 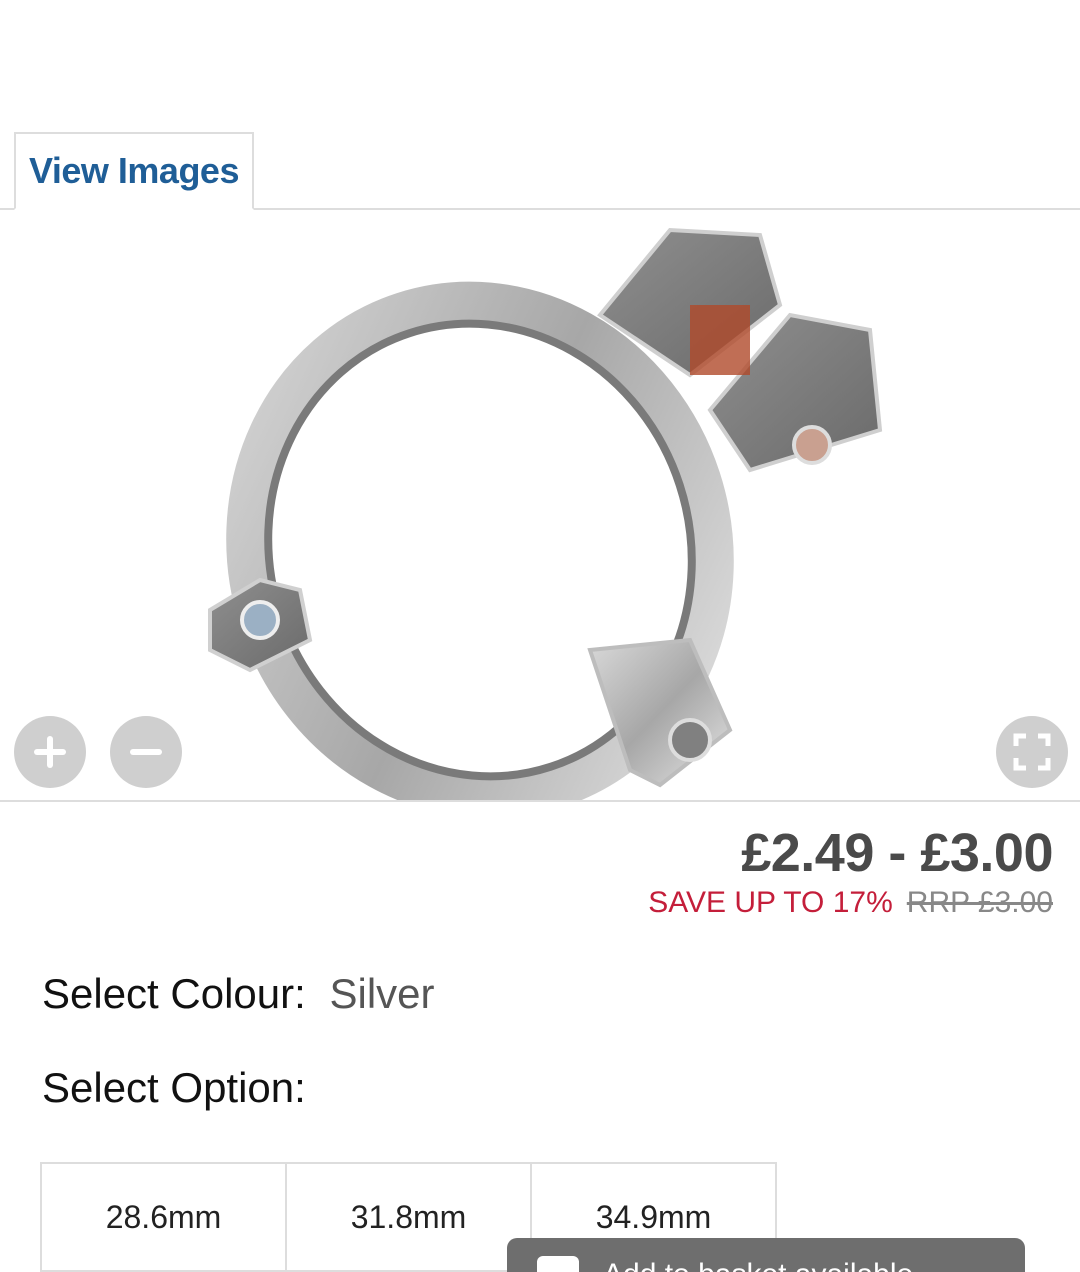 I want to click on rrp-text: RRP £3.00, so click(x=979, y=902).